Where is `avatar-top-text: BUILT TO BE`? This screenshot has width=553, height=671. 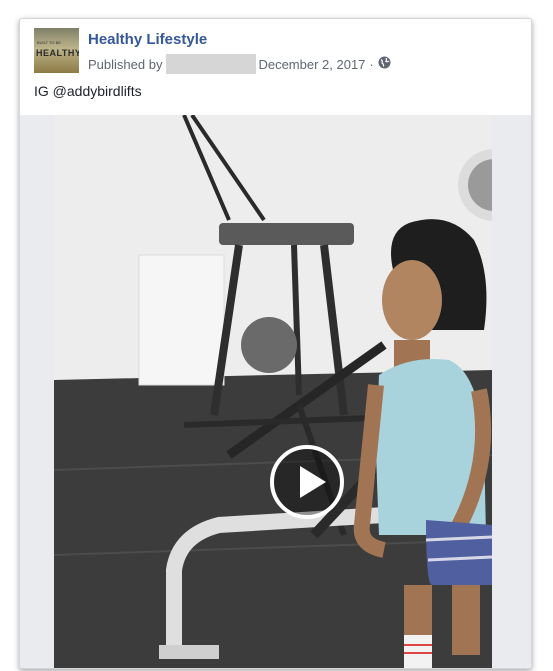 avatar-top-text: BUILT TO BE is located at coordinates (49, 42).